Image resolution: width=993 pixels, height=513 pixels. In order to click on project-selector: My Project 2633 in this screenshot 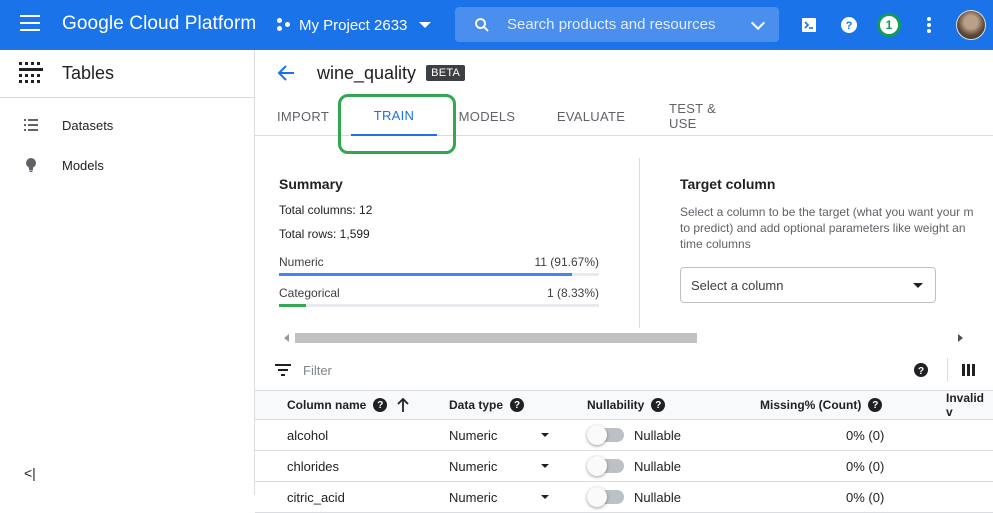, I will do `click(354, 25)`.